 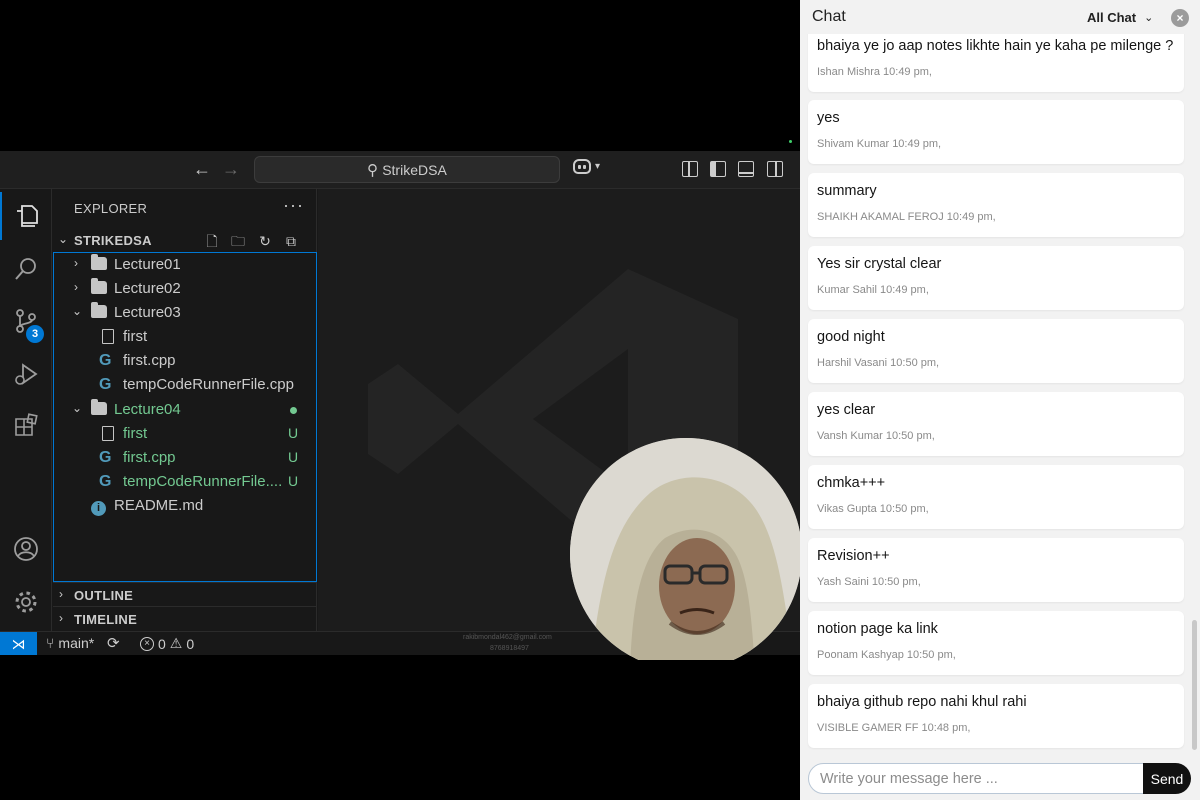 I want to click on message-meta: SHAIKH AKAMAL FEROJ 10:49 pm,, so click(x=906, y=217).